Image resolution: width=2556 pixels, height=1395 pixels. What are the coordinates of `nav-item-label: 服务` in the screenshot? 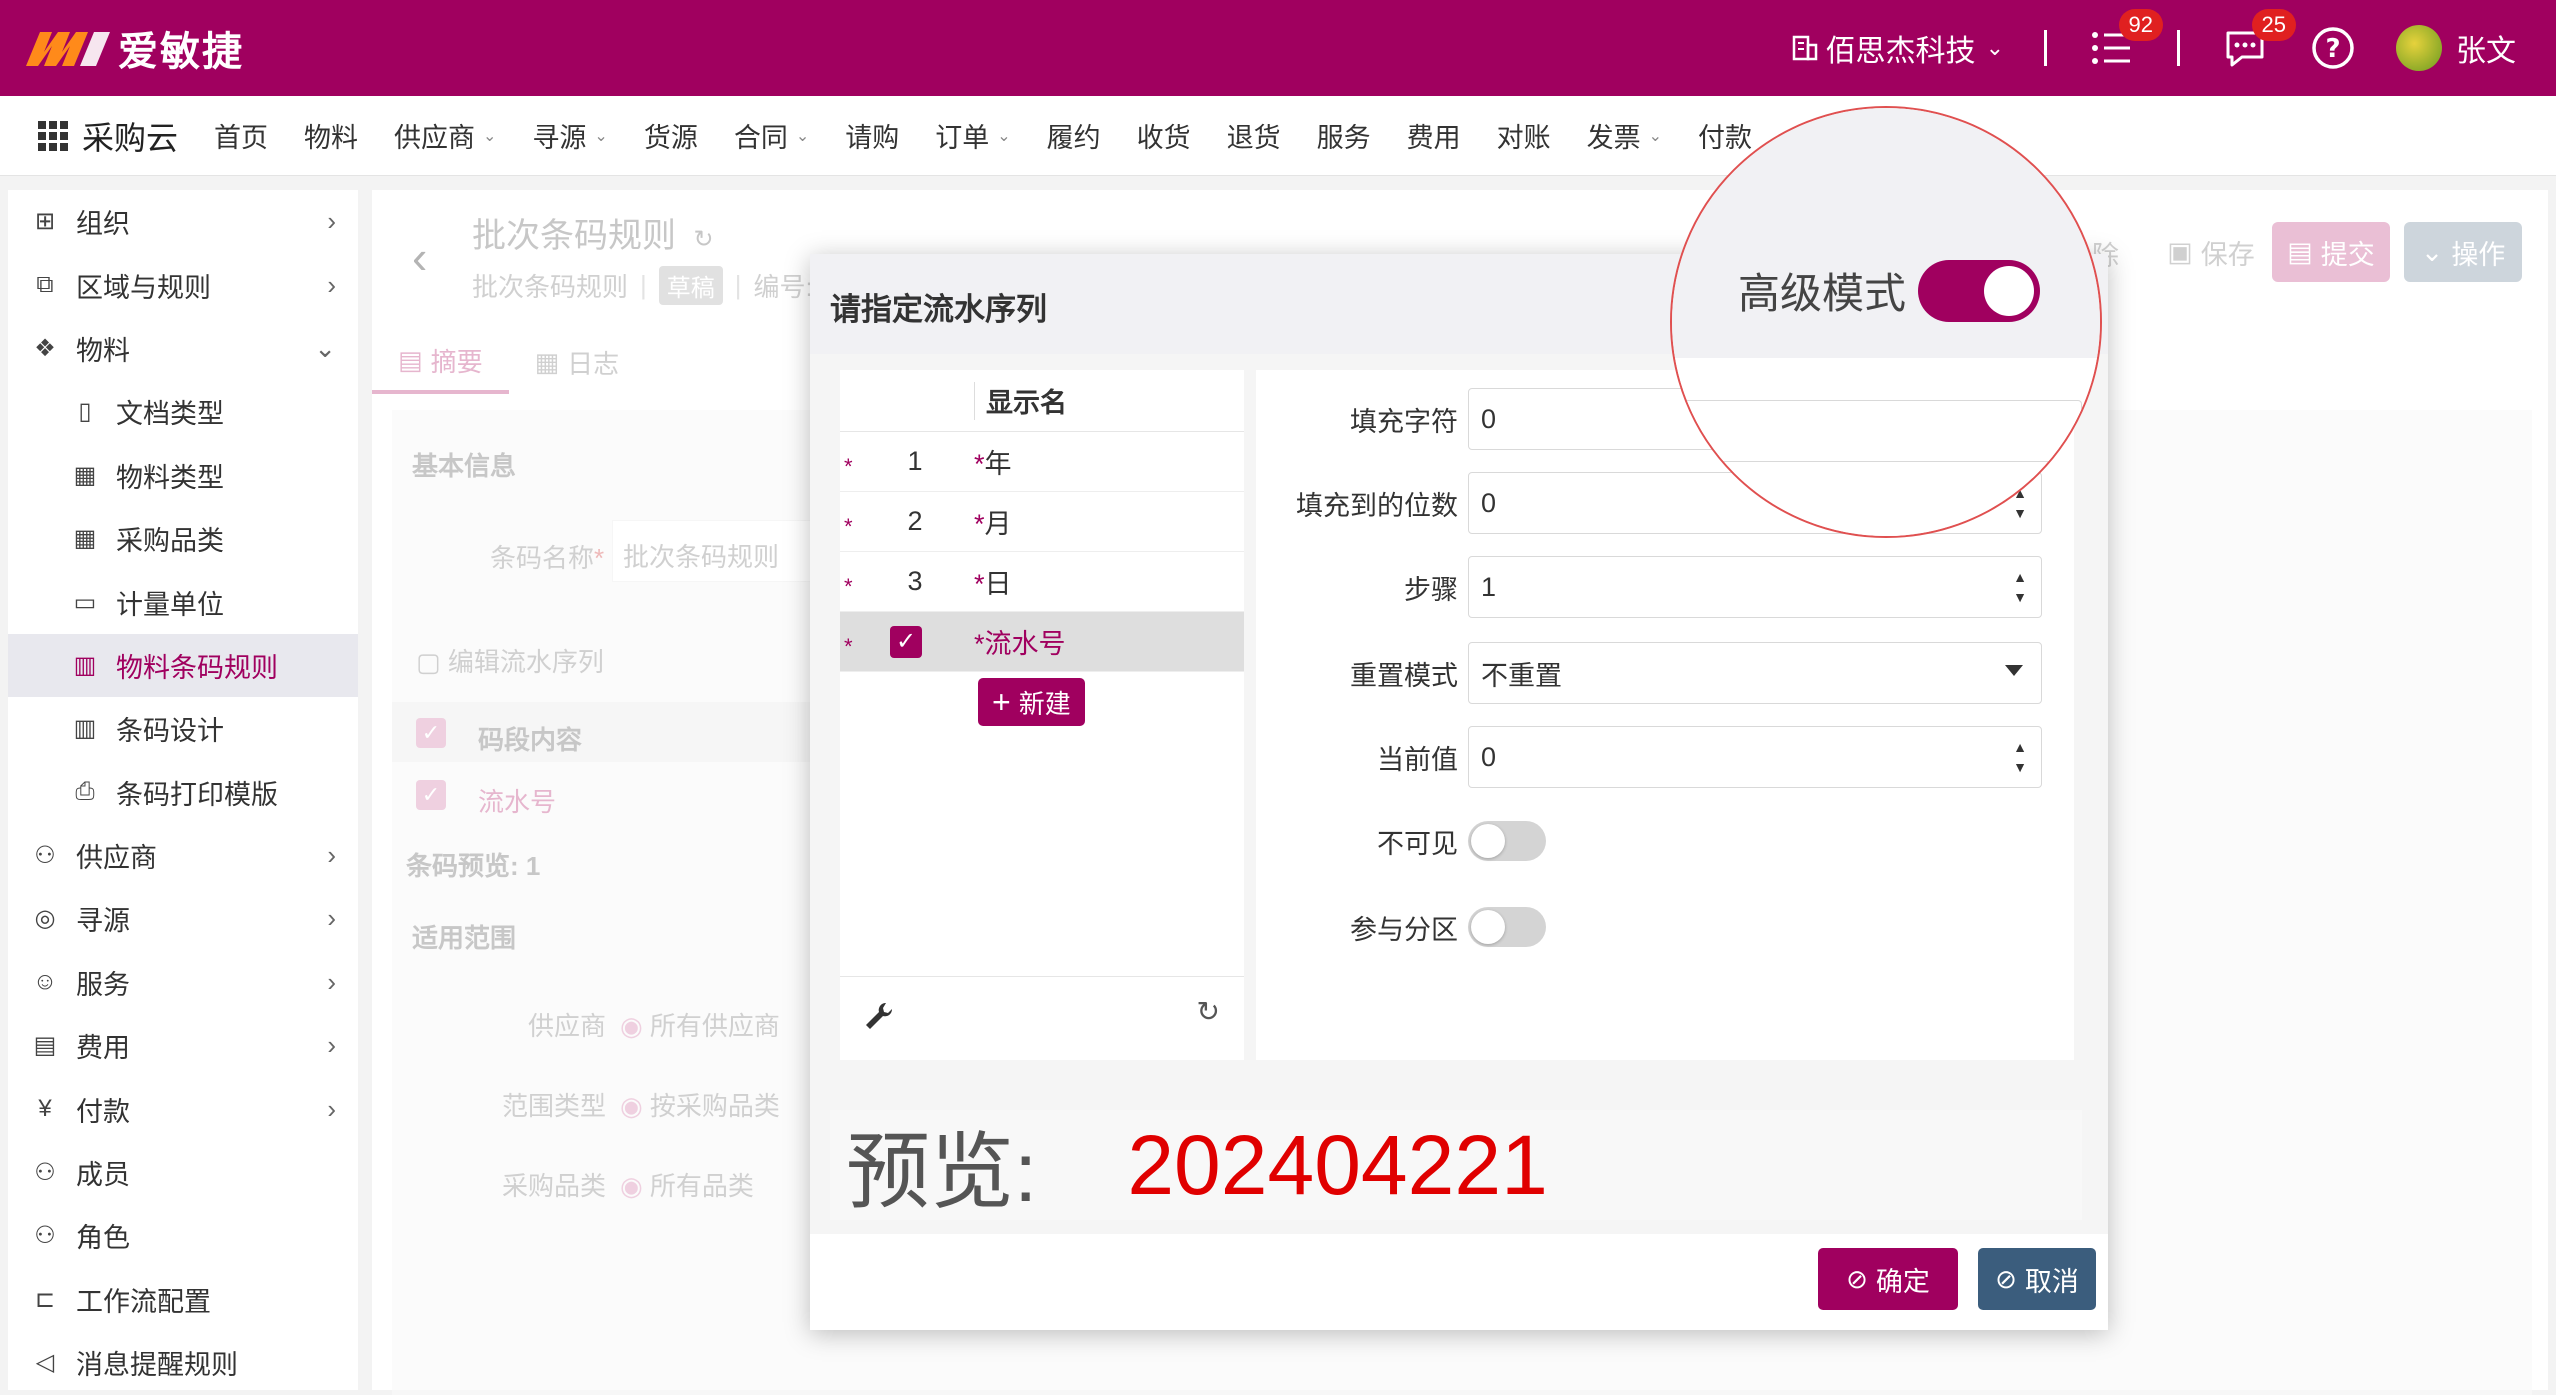 It's located at (1343, 138).